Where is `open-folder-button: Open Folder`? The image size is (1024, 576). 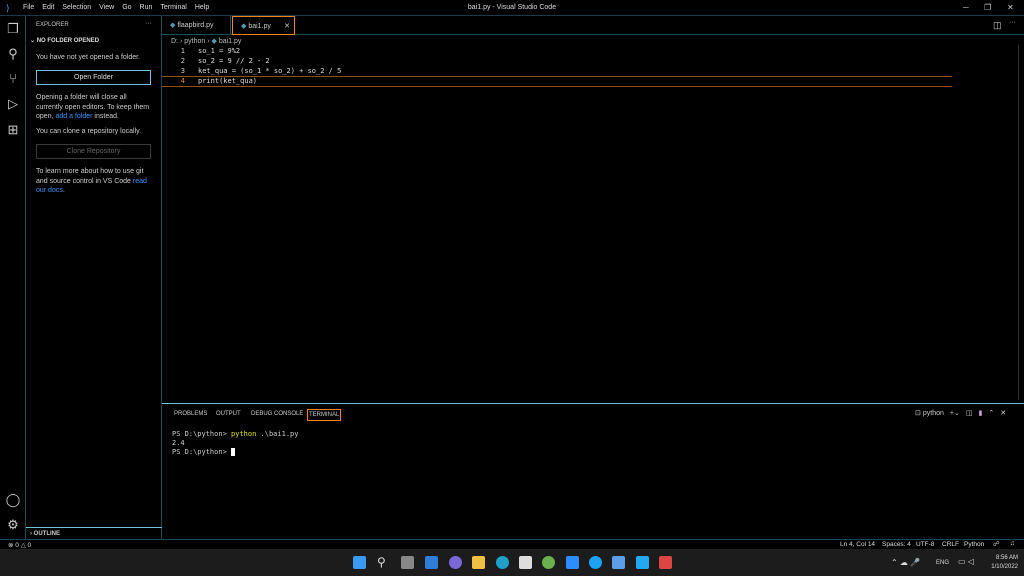
open-folder-button: Open Folder is located at coordinates (93, 77).